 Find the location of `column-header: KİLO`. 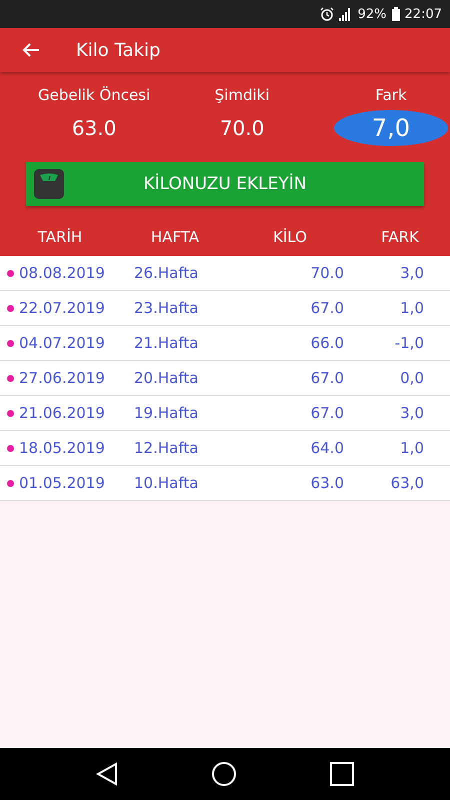

column-header: KİLO is located at coordinates (290, 237).